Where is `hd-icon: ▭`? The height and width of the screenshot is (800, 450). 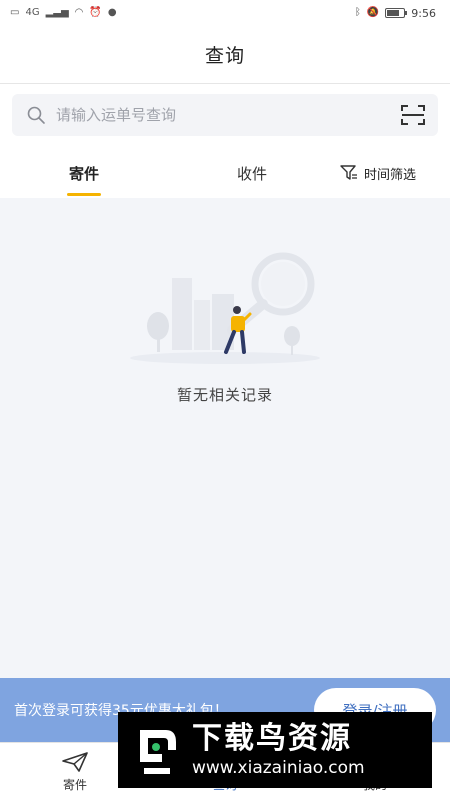
hd-icon: ▭ is located at coordinates (15, 12).